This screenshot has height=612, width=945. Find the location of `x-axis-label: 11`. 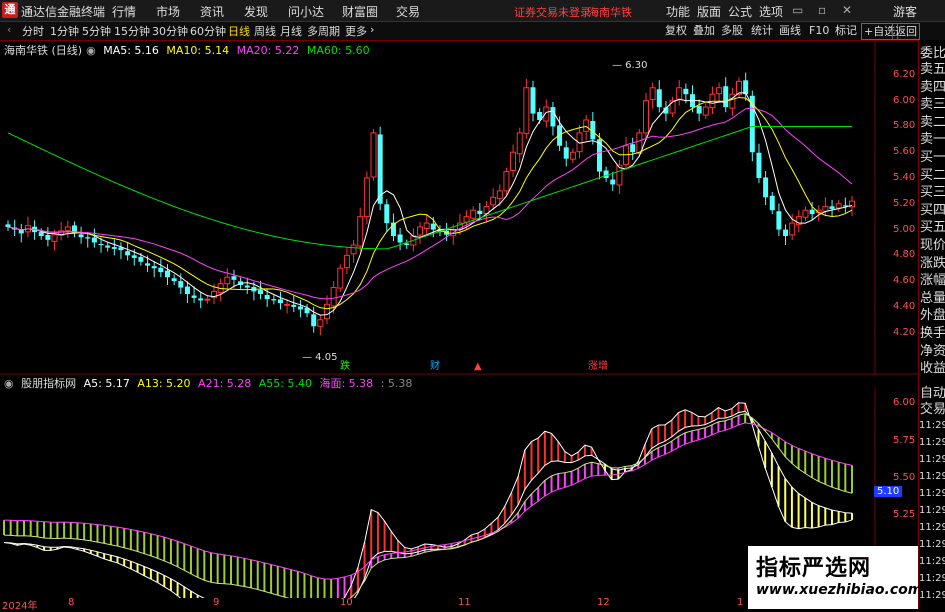

x-axis-label: 11 is located at coordinates (464, 602).